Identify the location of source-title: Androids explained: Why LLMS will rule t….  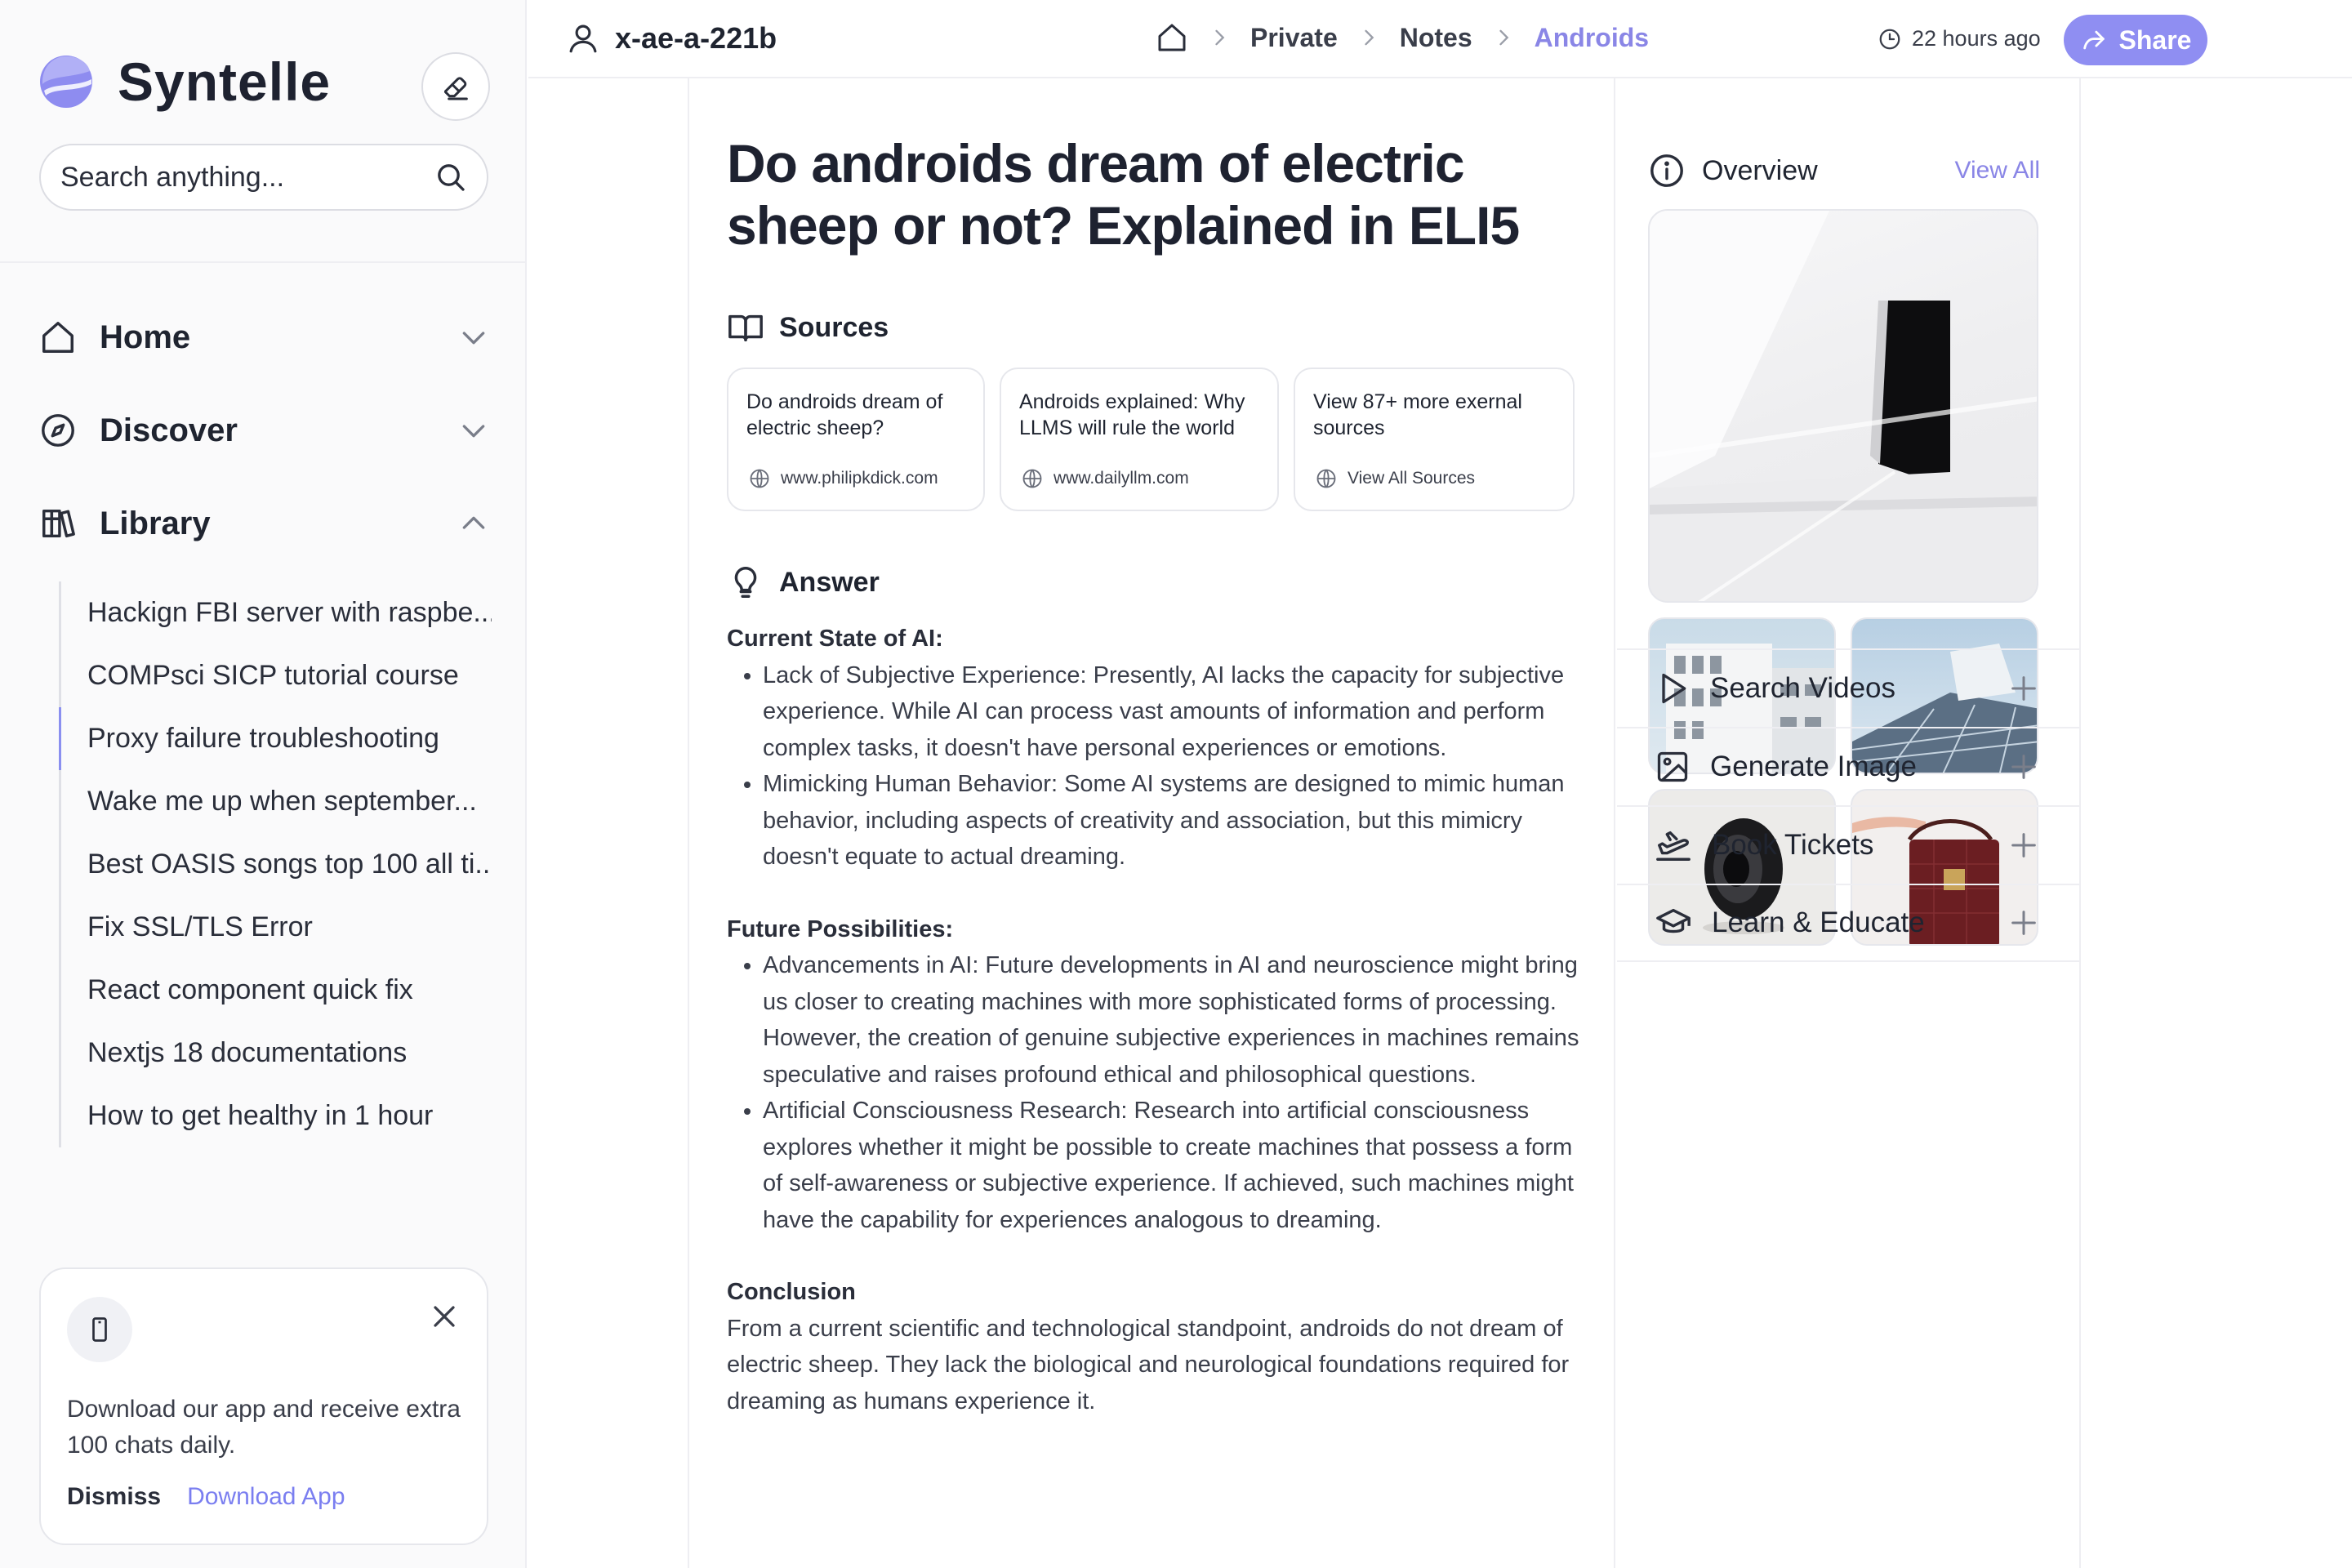
(1132, 414).